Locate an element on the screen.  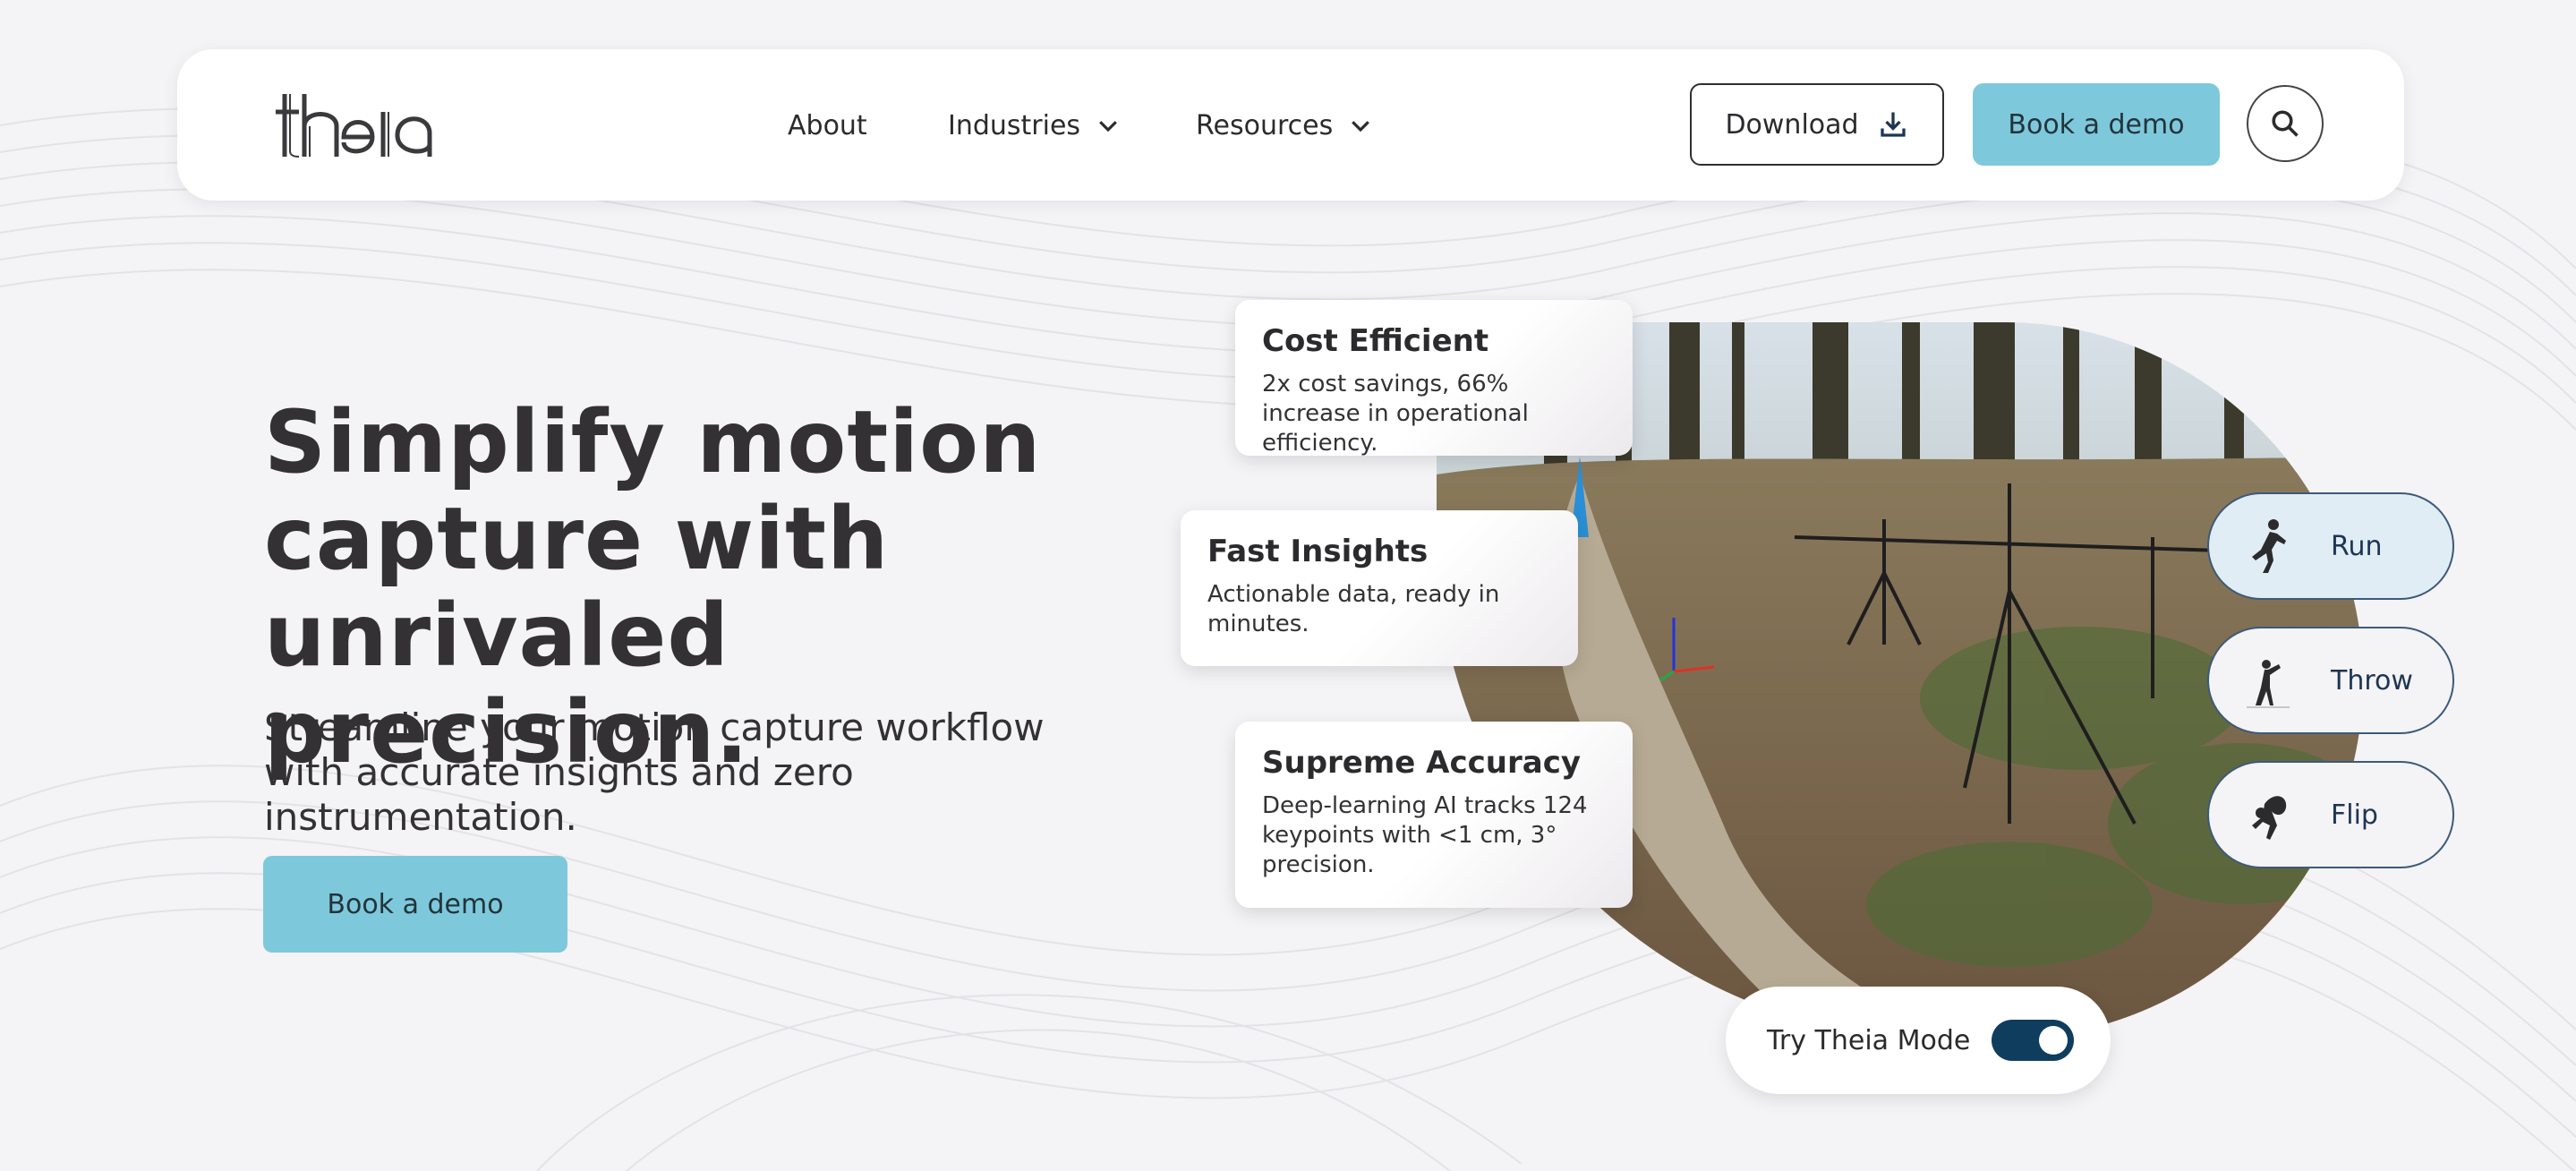
activity-throw-button: Throw is located at coordinates (2330, 680).